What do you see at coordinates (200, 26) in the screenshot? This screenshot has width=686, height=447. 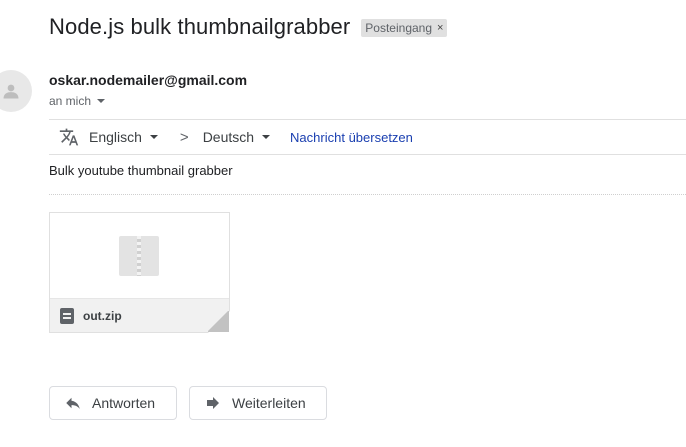 I see `email-subject: Node.js bulk thumbnailgrabber` at bounding box center [200, 26].